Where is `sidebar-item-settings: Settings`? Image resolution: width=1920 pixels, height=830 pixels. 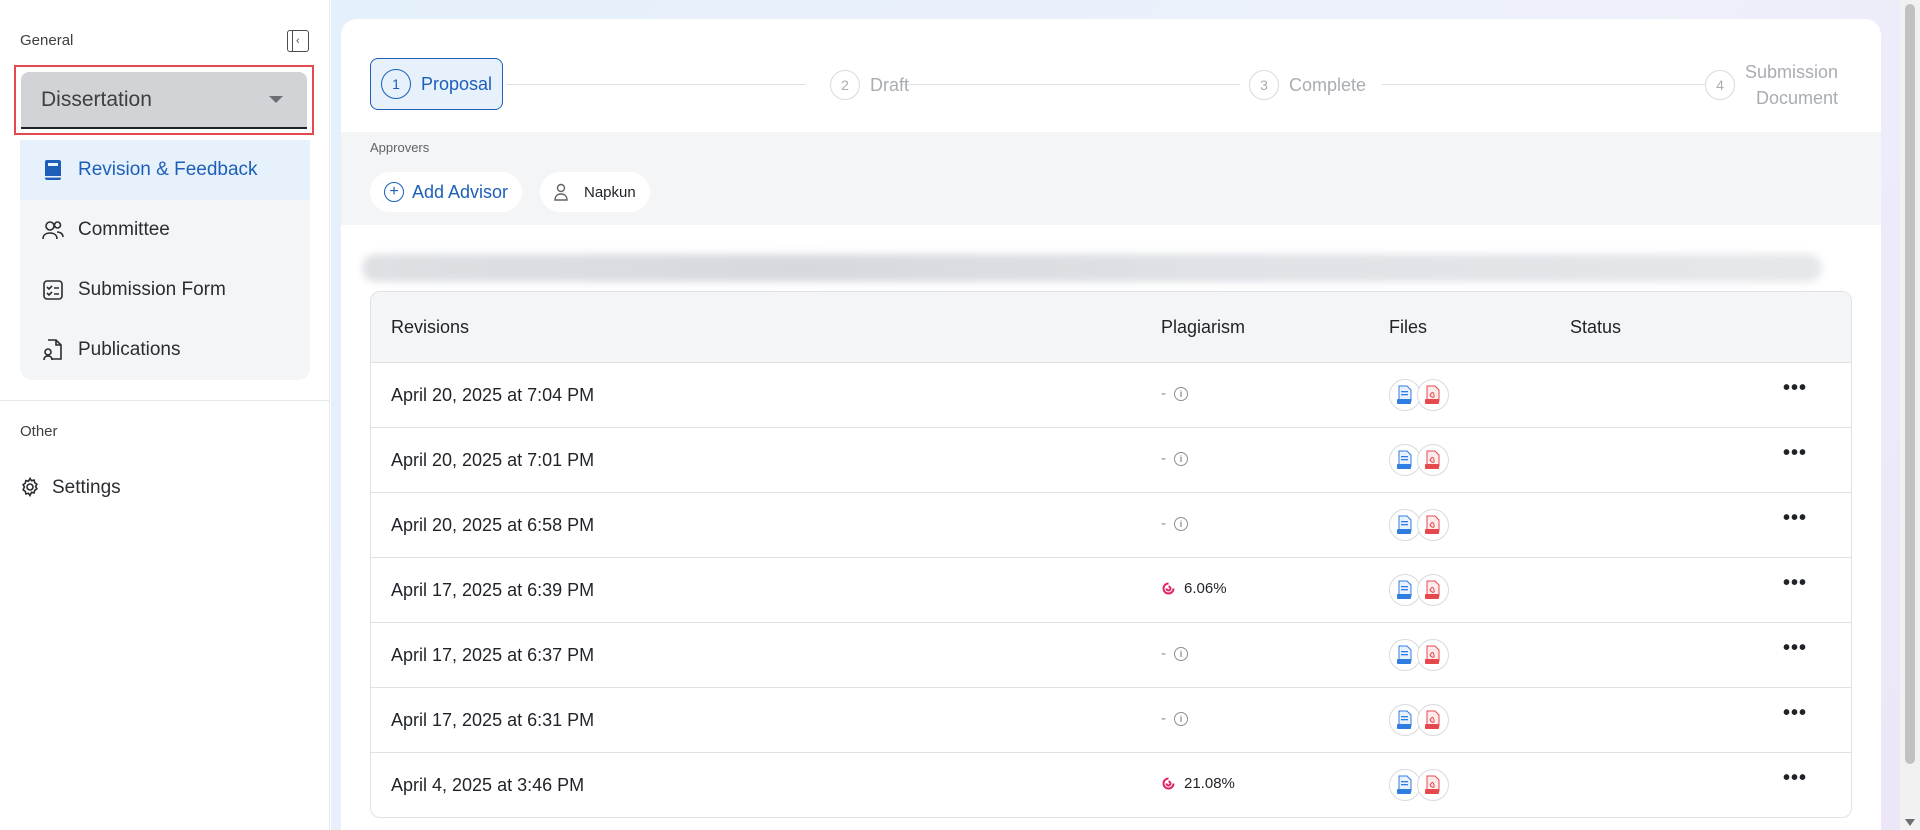 sidebar-item-settings: Settings is located at coordinates (70, 488).